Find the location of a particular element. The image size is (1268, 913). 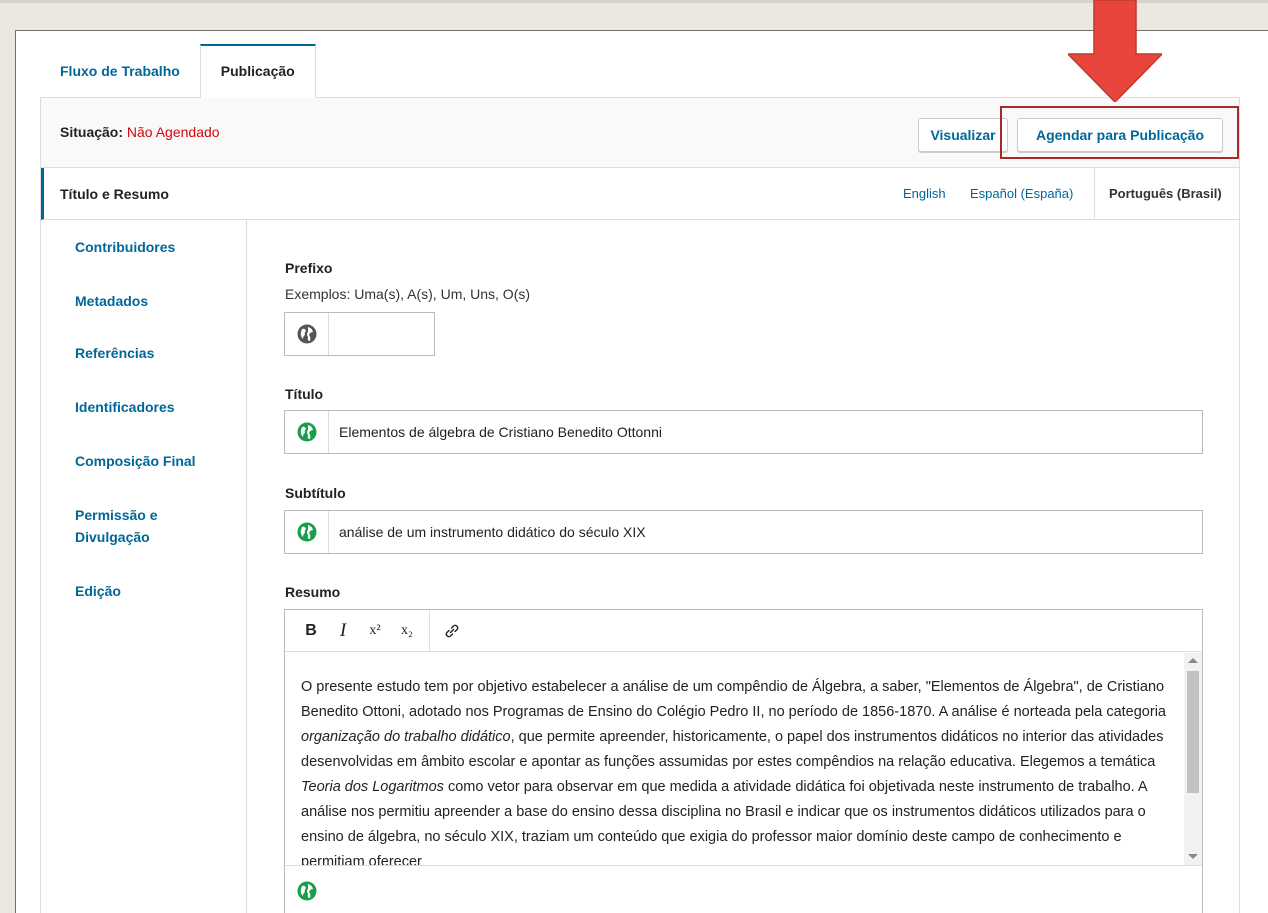

workflow-tabs: Fluxo de Trabalho Publicação is located at coordinates (178, 71).